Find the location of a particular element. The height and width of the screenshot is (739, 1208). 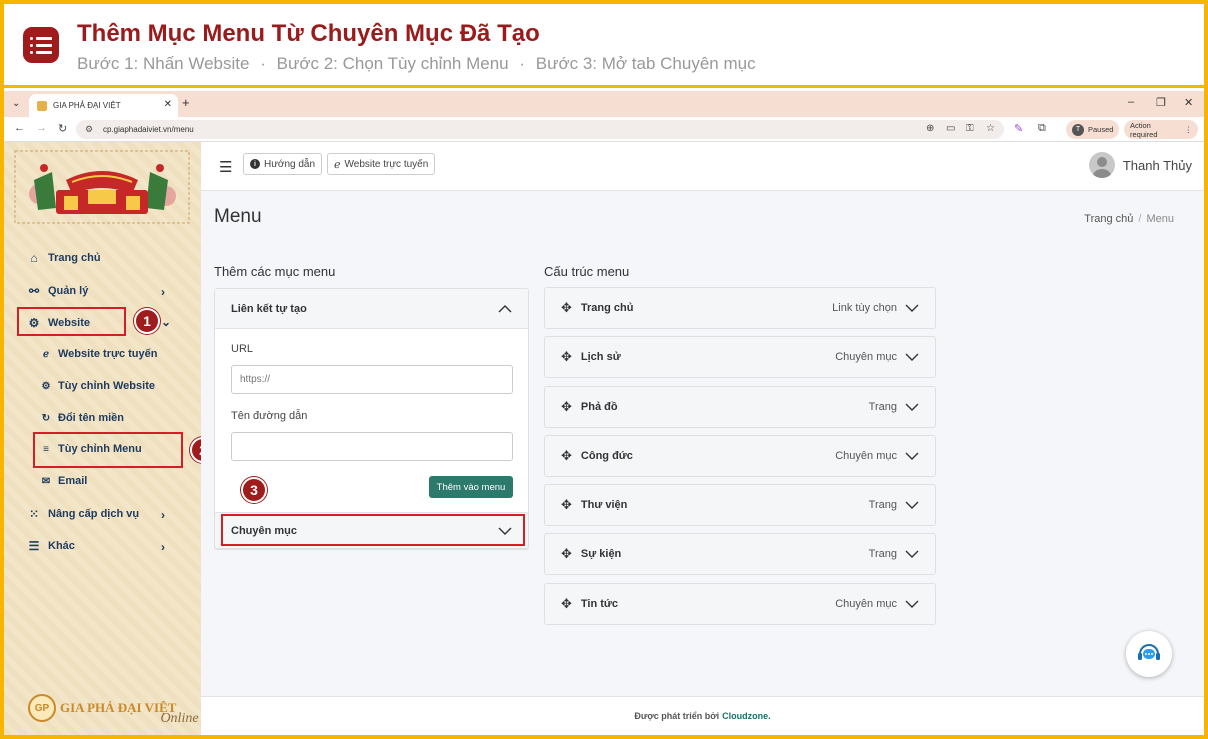

profile-paused: T Paused is located at coordinates (1093, 129).